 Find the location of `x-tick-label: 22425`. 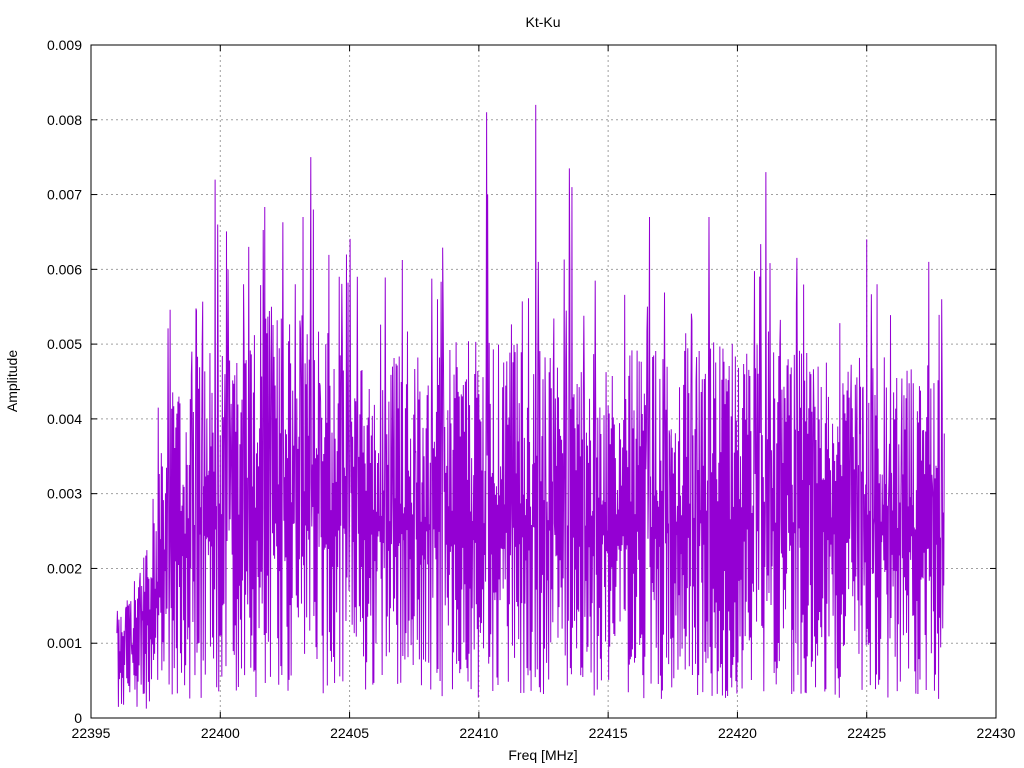

x-tick-label: 22425 is located at coordinates (866, 733).